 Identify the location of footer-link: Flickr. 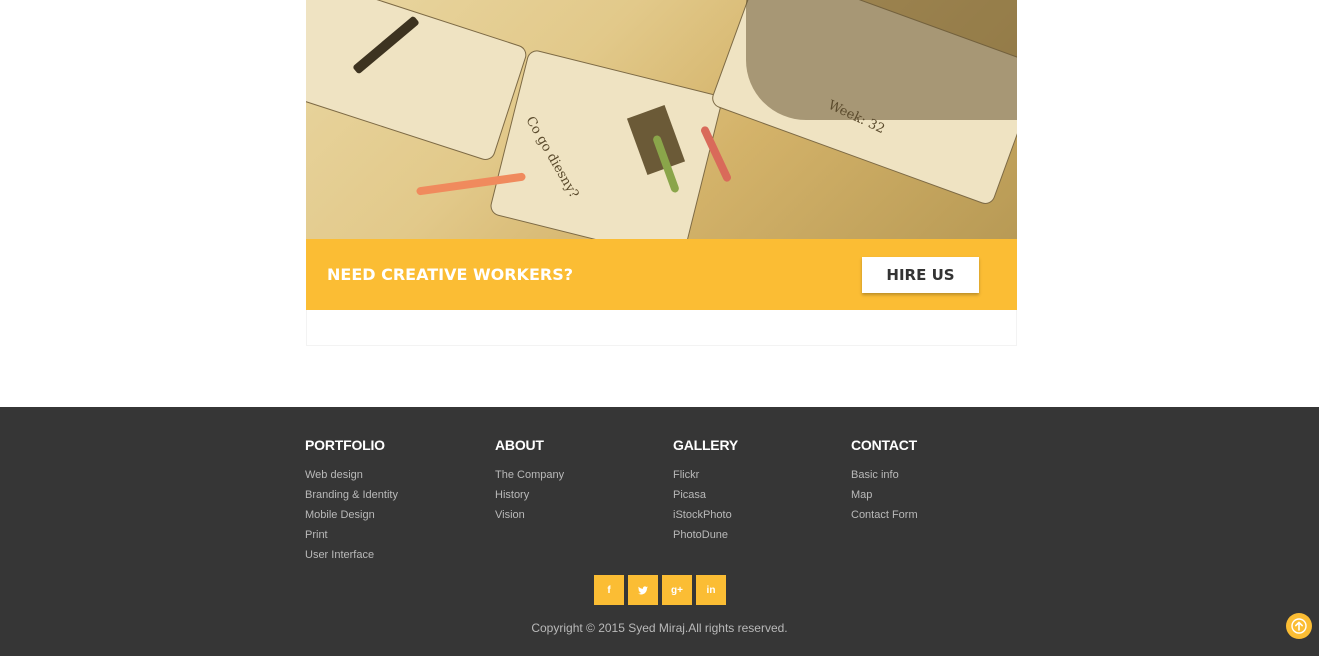
(705, 475).